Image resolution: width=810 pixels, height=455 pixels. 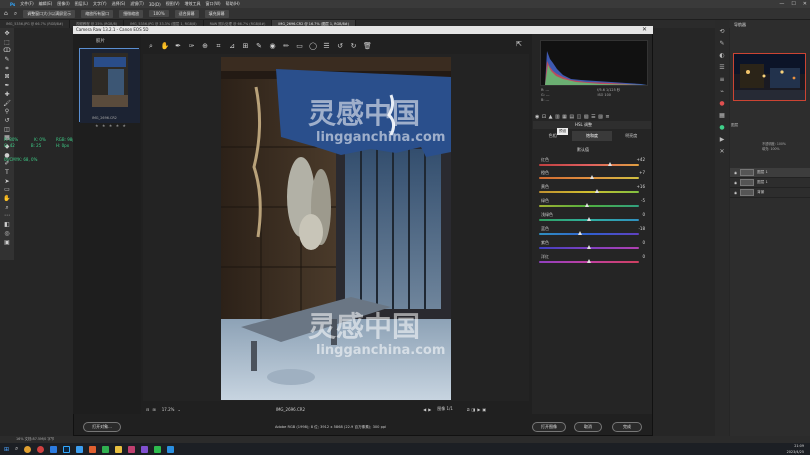 I want to click on menu-edit: 编辑(E), so click(x=46, y=4).